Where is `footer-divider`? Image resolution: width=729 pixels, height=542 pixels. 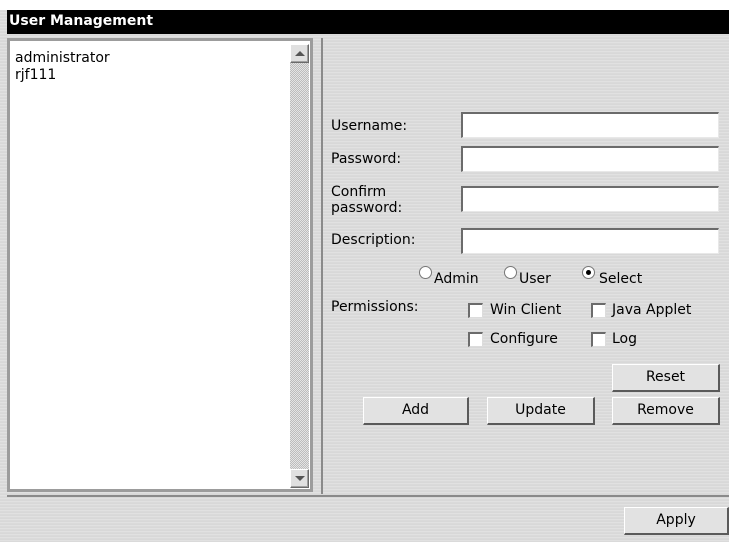 footer-divider is located at coordinates (368, 496).